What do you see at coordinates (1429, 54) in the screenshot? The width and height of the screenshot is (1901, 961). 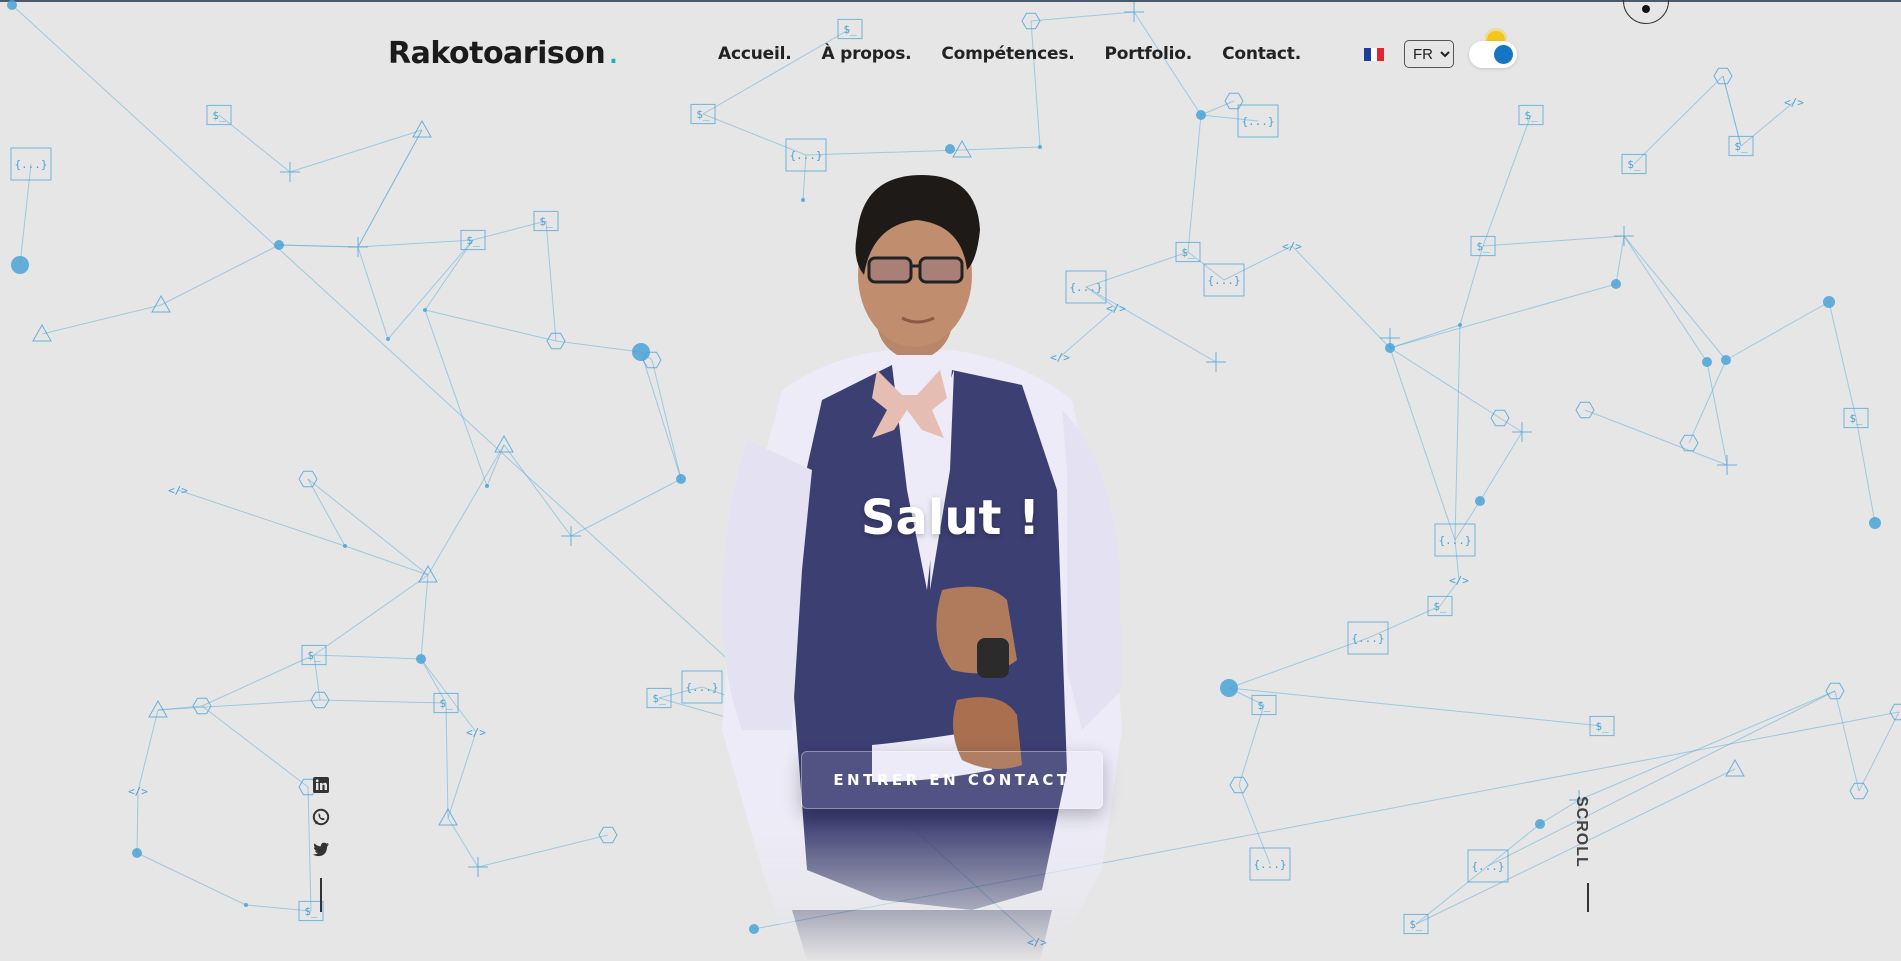 I see `language-select: FR` at bounding box center [1429, 54].